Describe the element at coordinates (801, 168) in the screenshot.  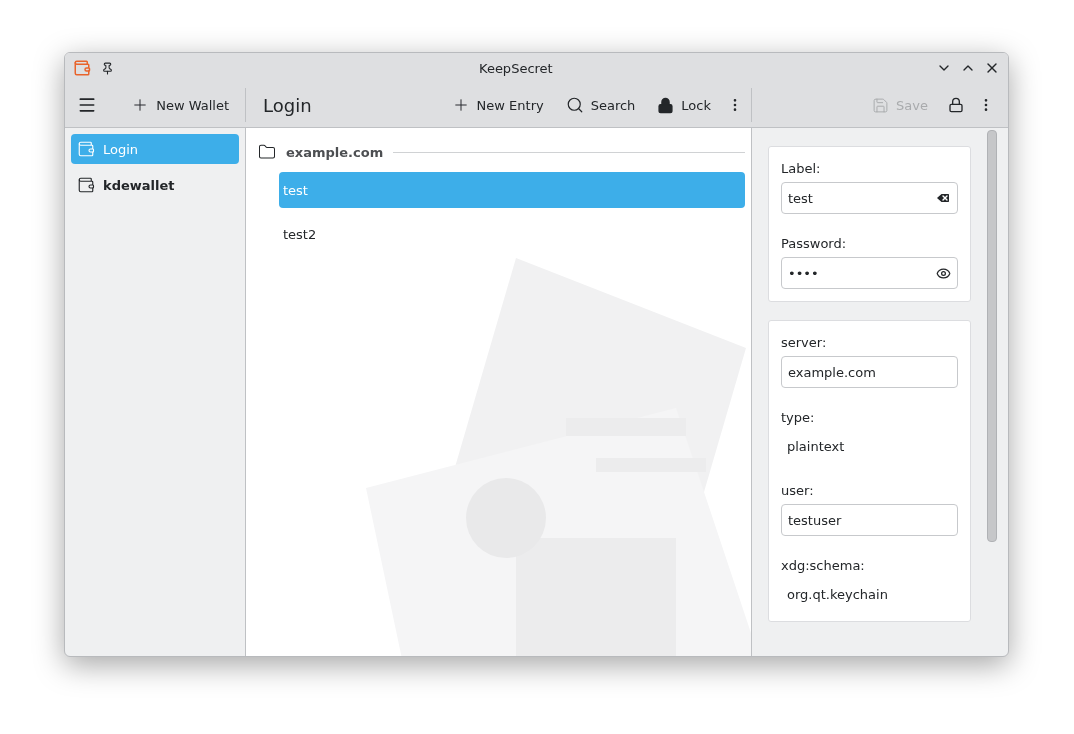
I see `field-label: Label:` at that location.